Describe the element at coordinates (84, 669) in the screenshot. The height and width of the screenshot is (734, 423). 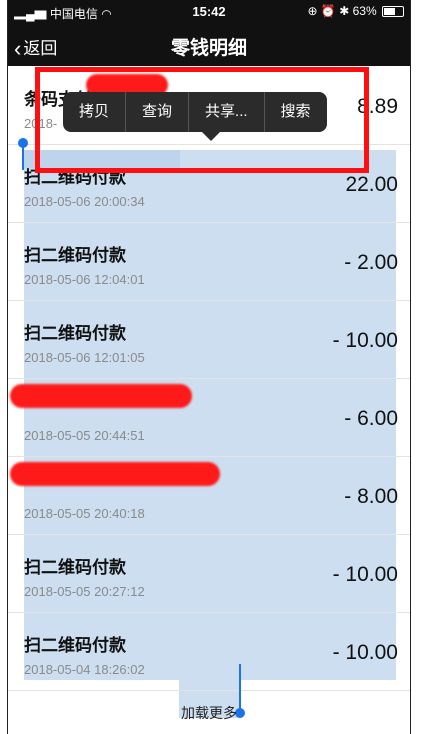
I see `transaction-date: 2018-05-04 18:26:02` at that location.